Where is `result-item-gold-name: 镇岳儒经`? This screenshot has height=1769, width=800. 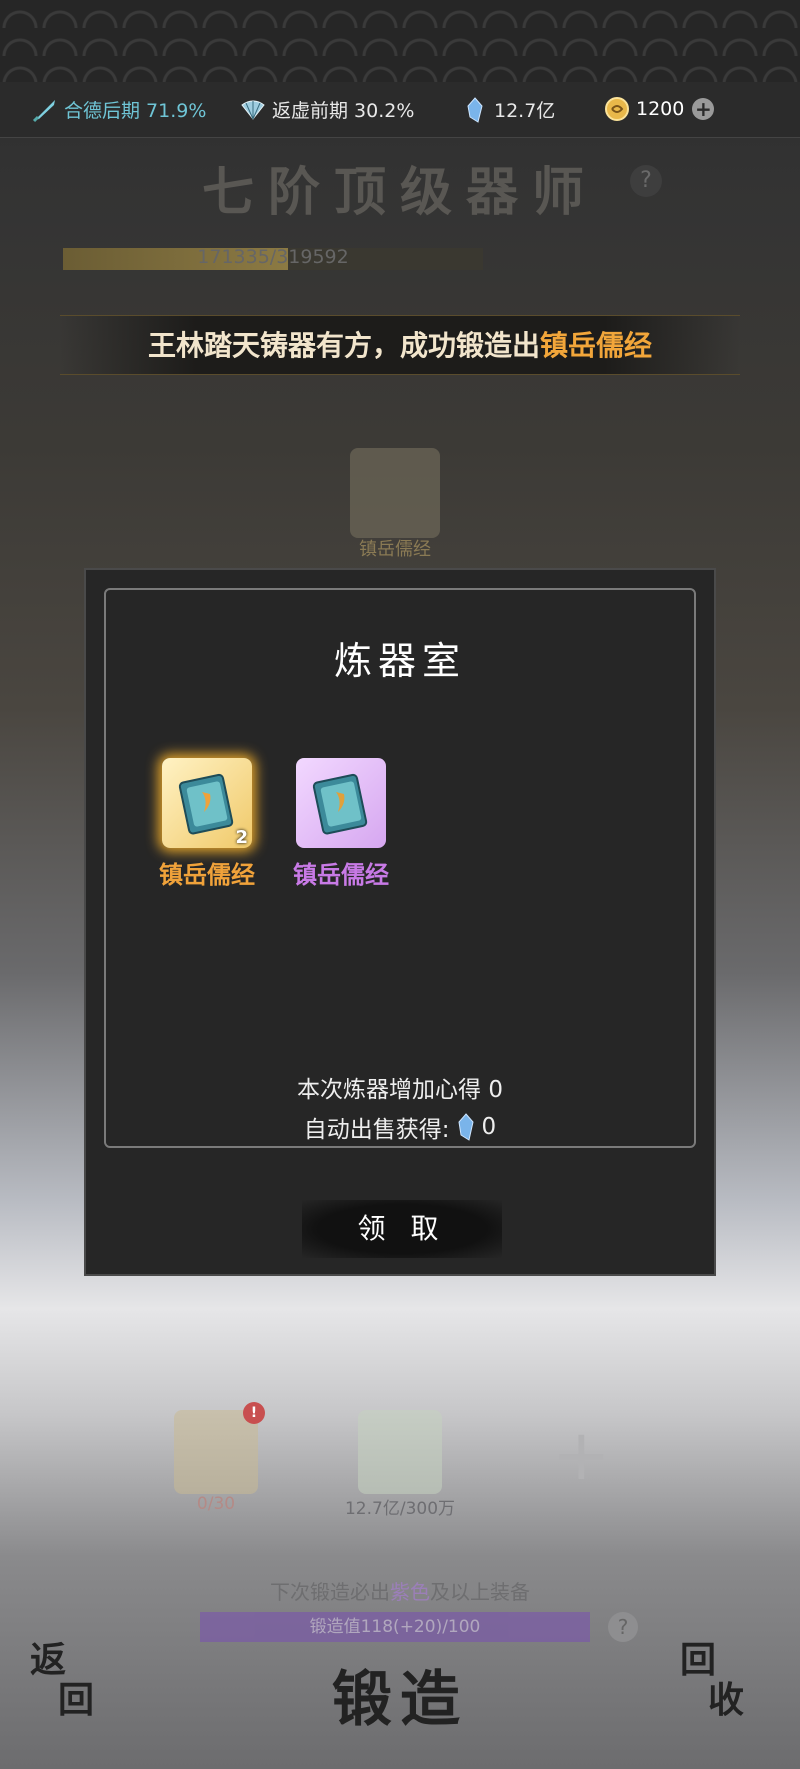
result-item-gold-name: 镇岳儒经 is located at coordinates (207, 875).